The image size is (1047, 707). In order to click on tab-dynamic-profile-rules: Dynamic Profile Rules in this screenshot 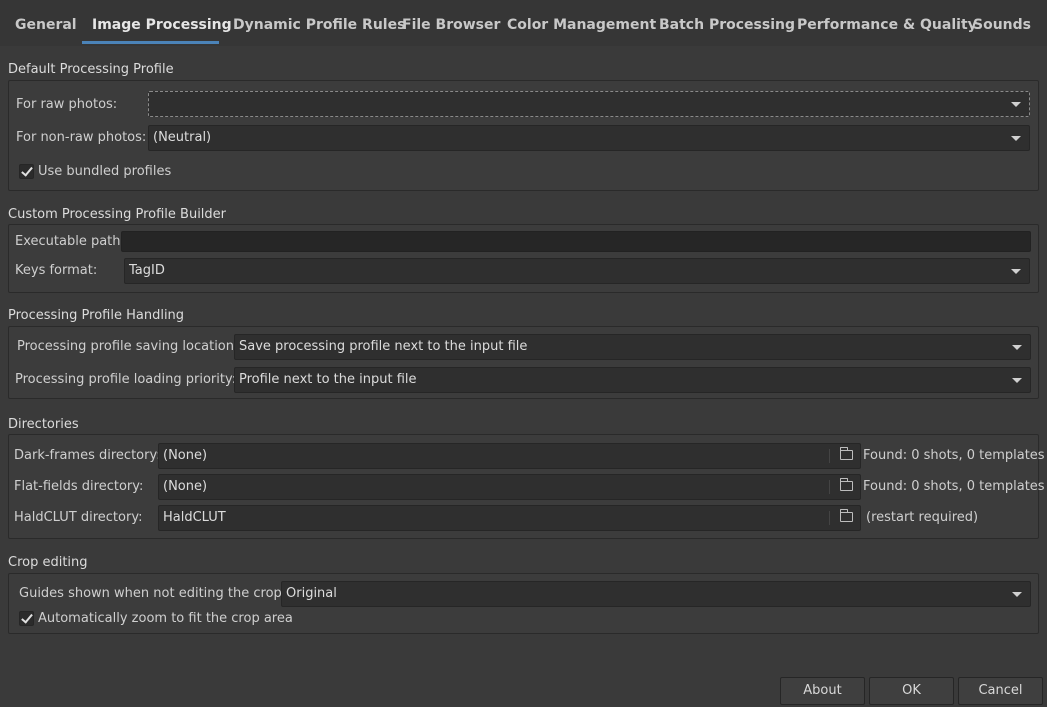, I will do `click(319, 23)`.